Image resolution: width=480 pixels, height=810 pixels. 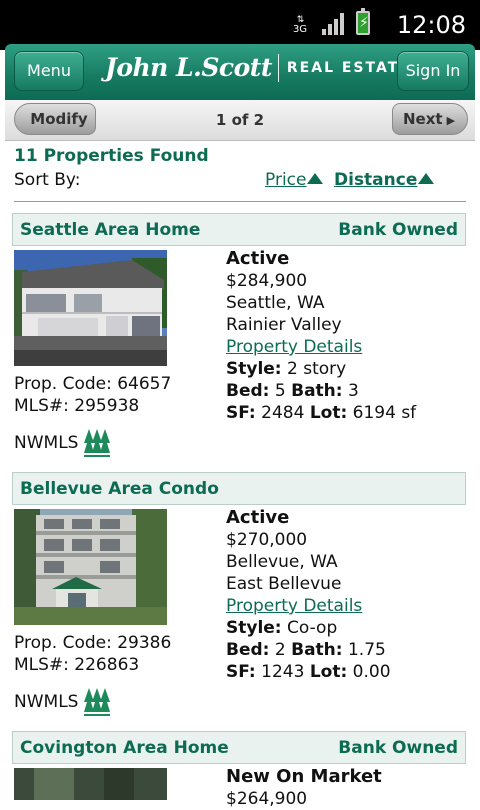 What do you see at coordinates (275, 303) in the screenshot?
I see `listing-city: Seattle, WA` at bounding box center [275, 303].